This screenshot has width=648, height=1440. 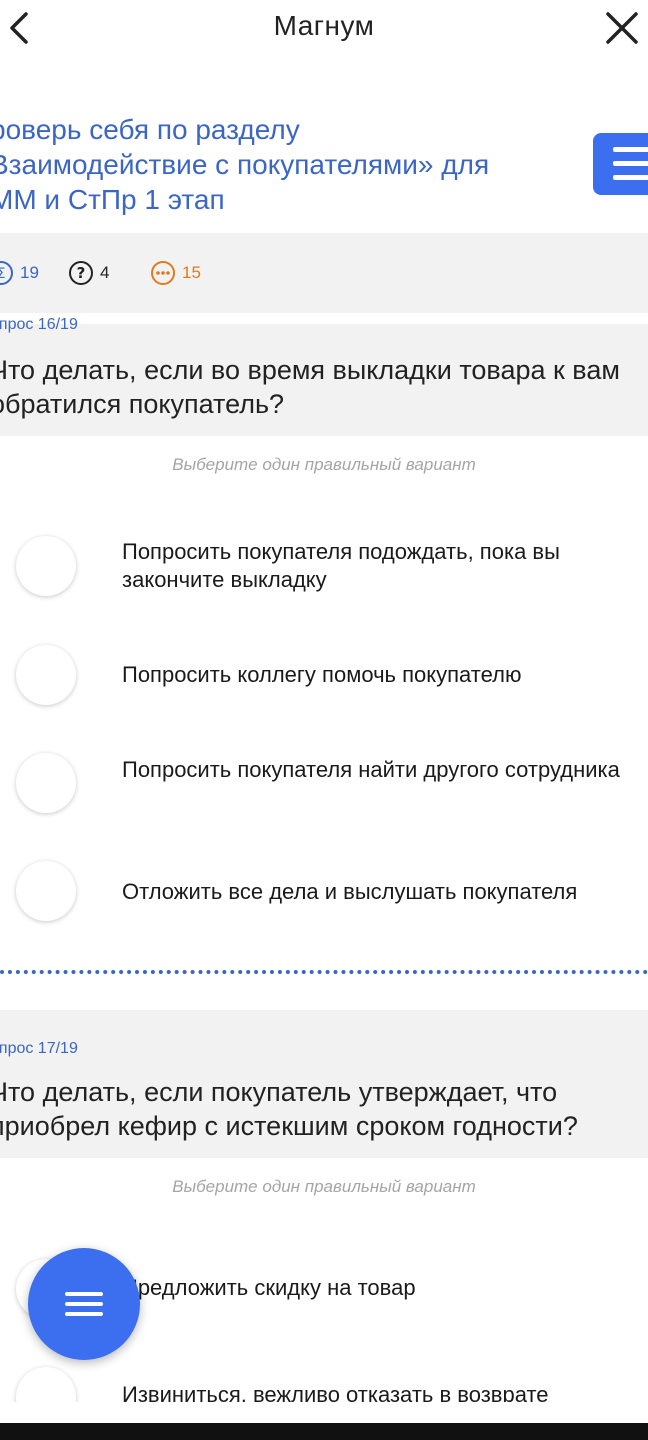 I want to click on answer-option: Извиниться, вежливо отказать в возврате, so click(x=324, y=1377).